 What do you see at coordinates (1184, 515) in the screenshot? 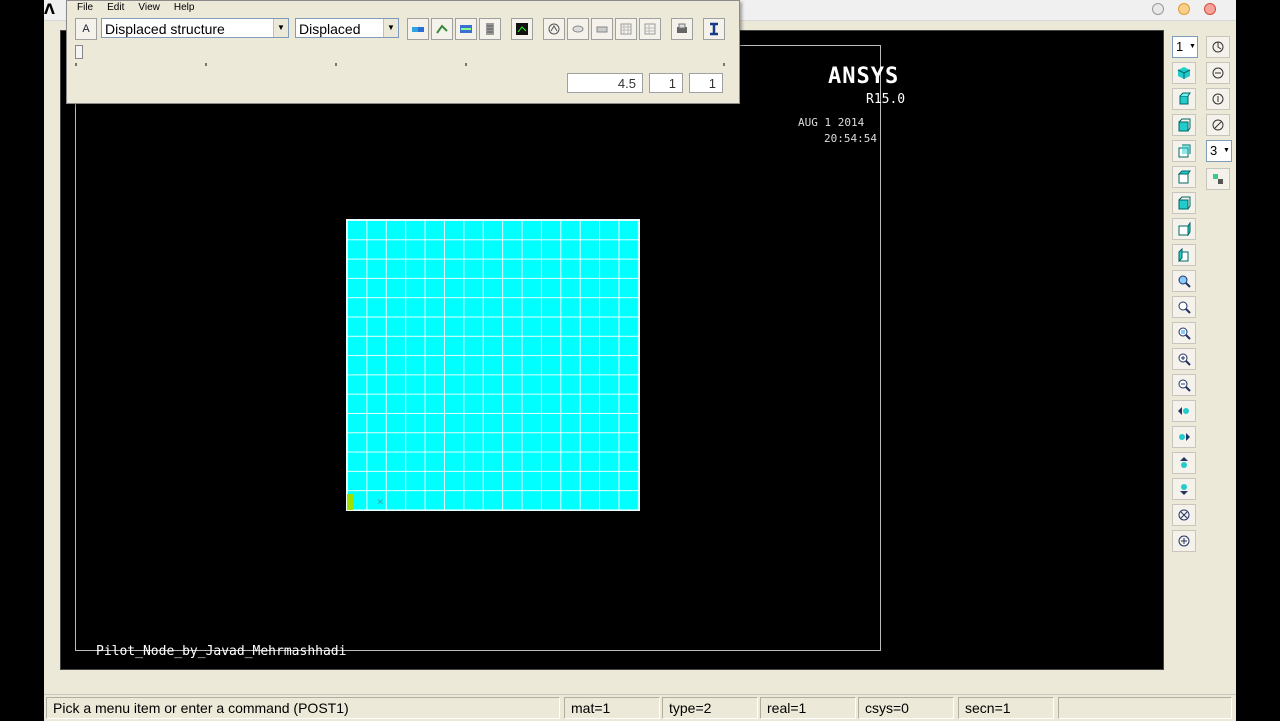
I see `rotate-cw-icon` at bounding box center [1184, 515].